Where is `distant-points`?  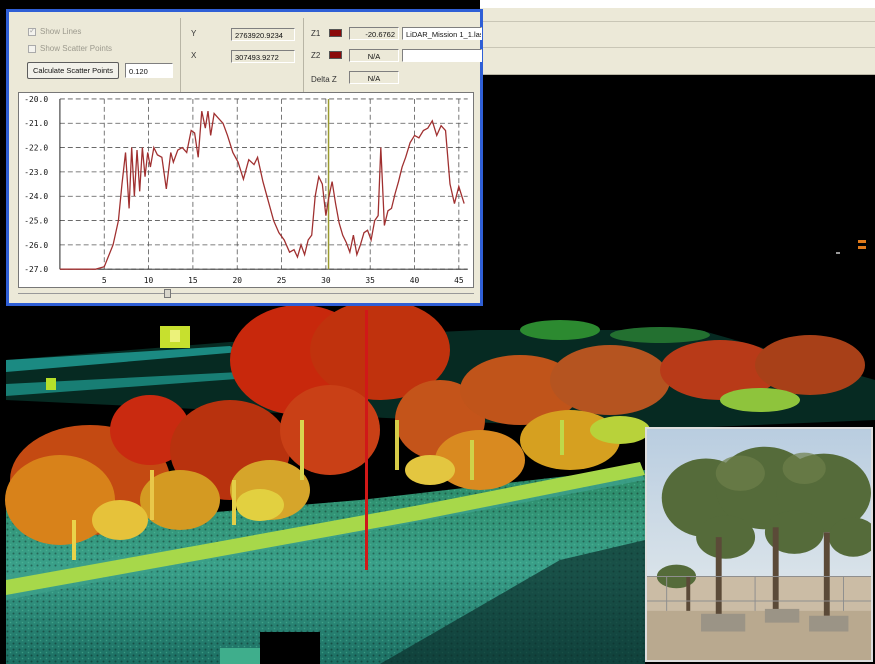
distant-points is located at coordinates (851, 247).